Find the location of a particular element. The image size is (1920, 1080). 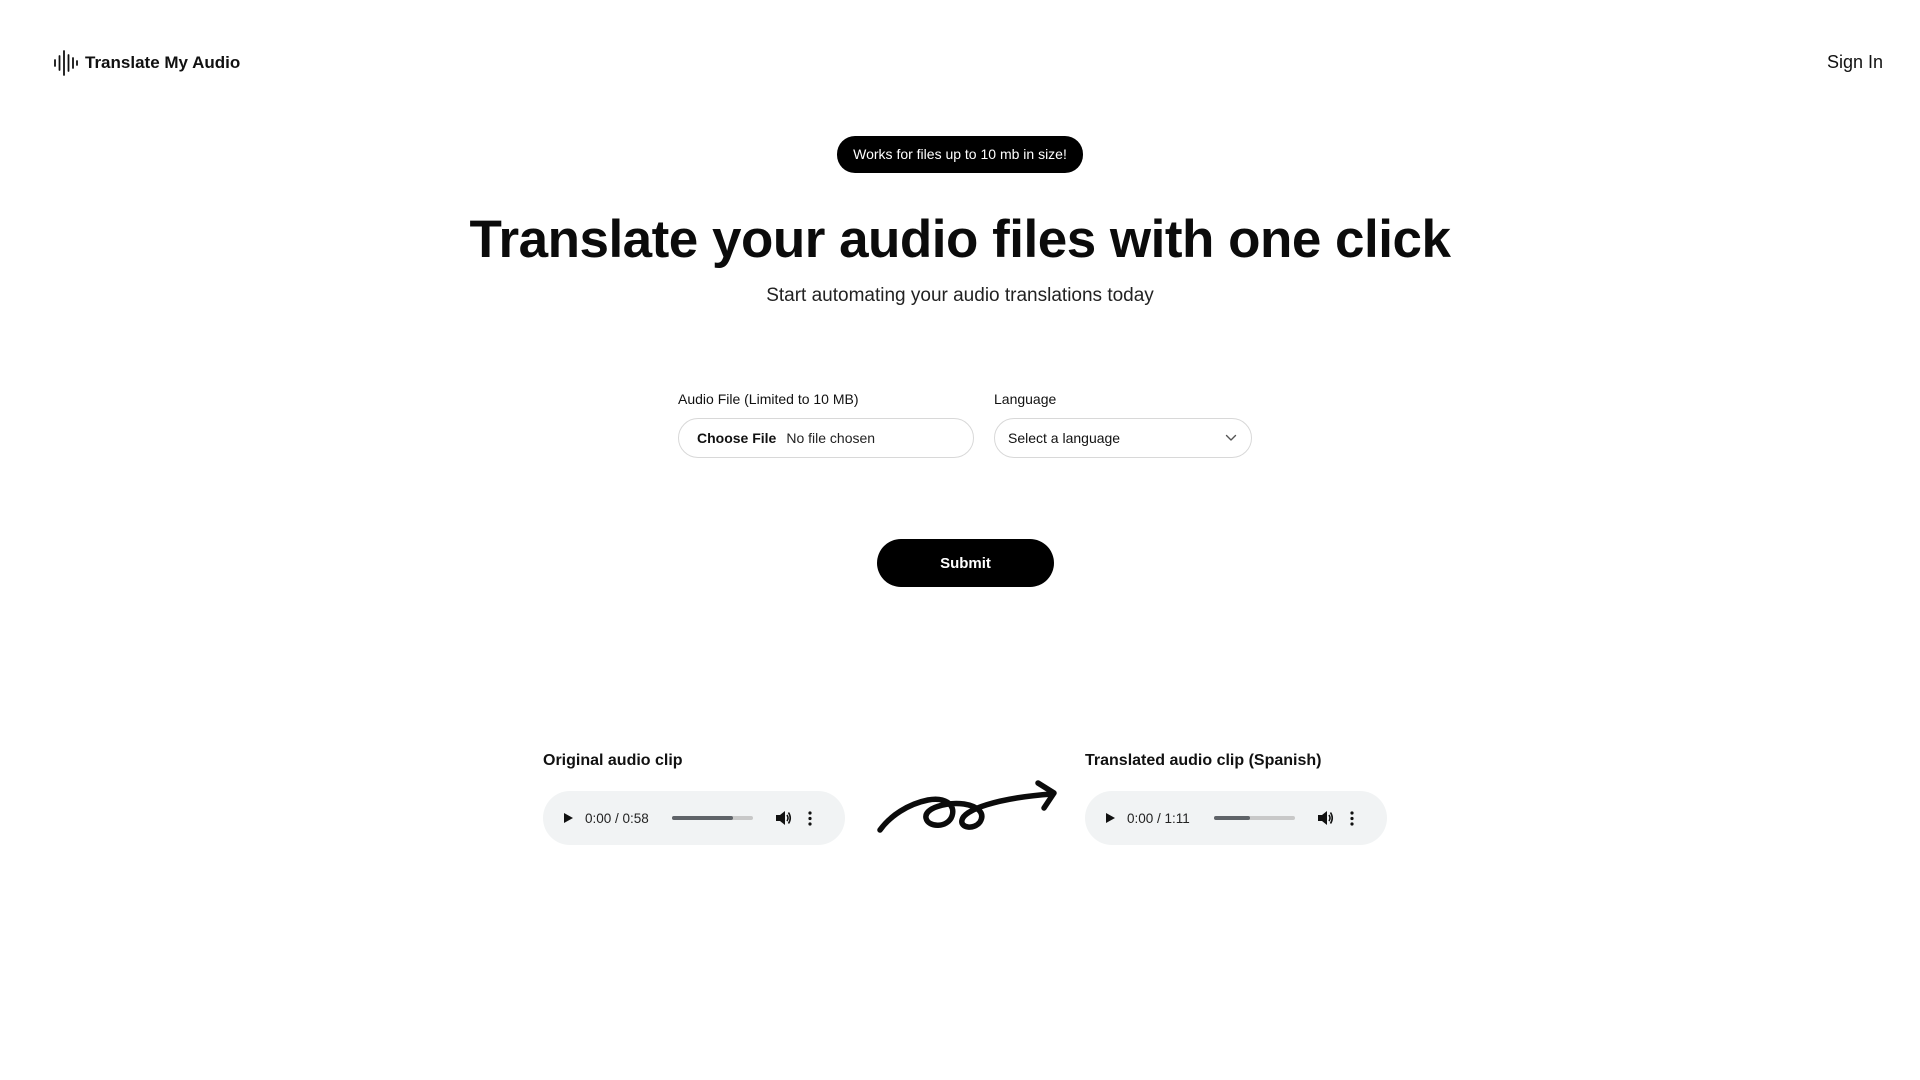

waveform-icon is located at coordinates (66, 63).